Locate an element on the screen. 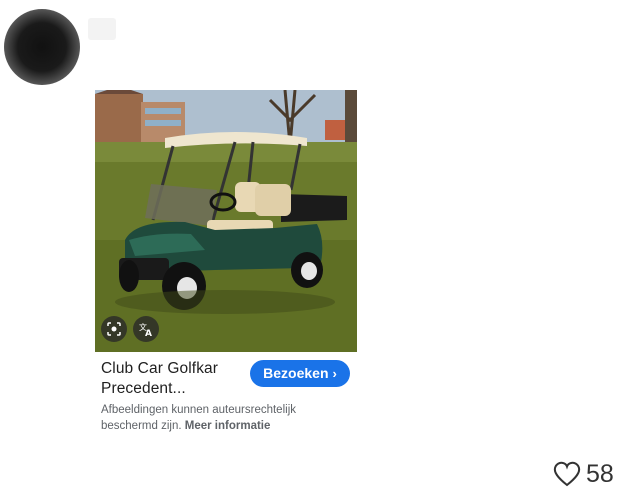 This screenshot has width=636, height=500. avatar is located at coordinates (42, 47).